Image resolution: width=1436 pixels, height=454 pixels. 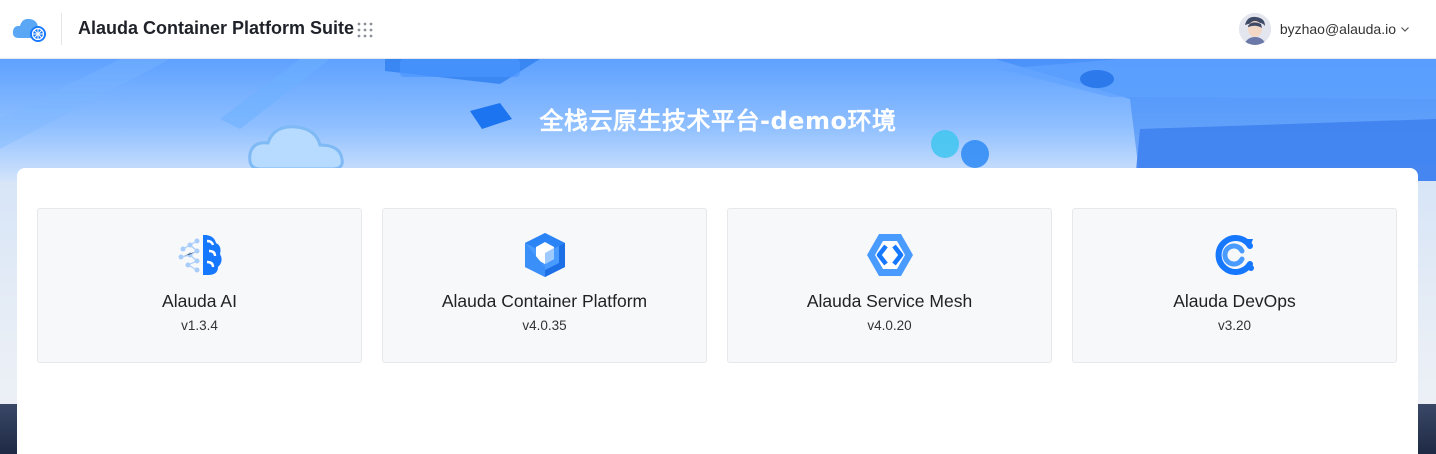 What do you see at coordinates (889, 285) in the screenshot?
I see `product-card-alauda-service-mesh: Alauda Service Mesh v4.0.20` at bounding box center [889, 285].